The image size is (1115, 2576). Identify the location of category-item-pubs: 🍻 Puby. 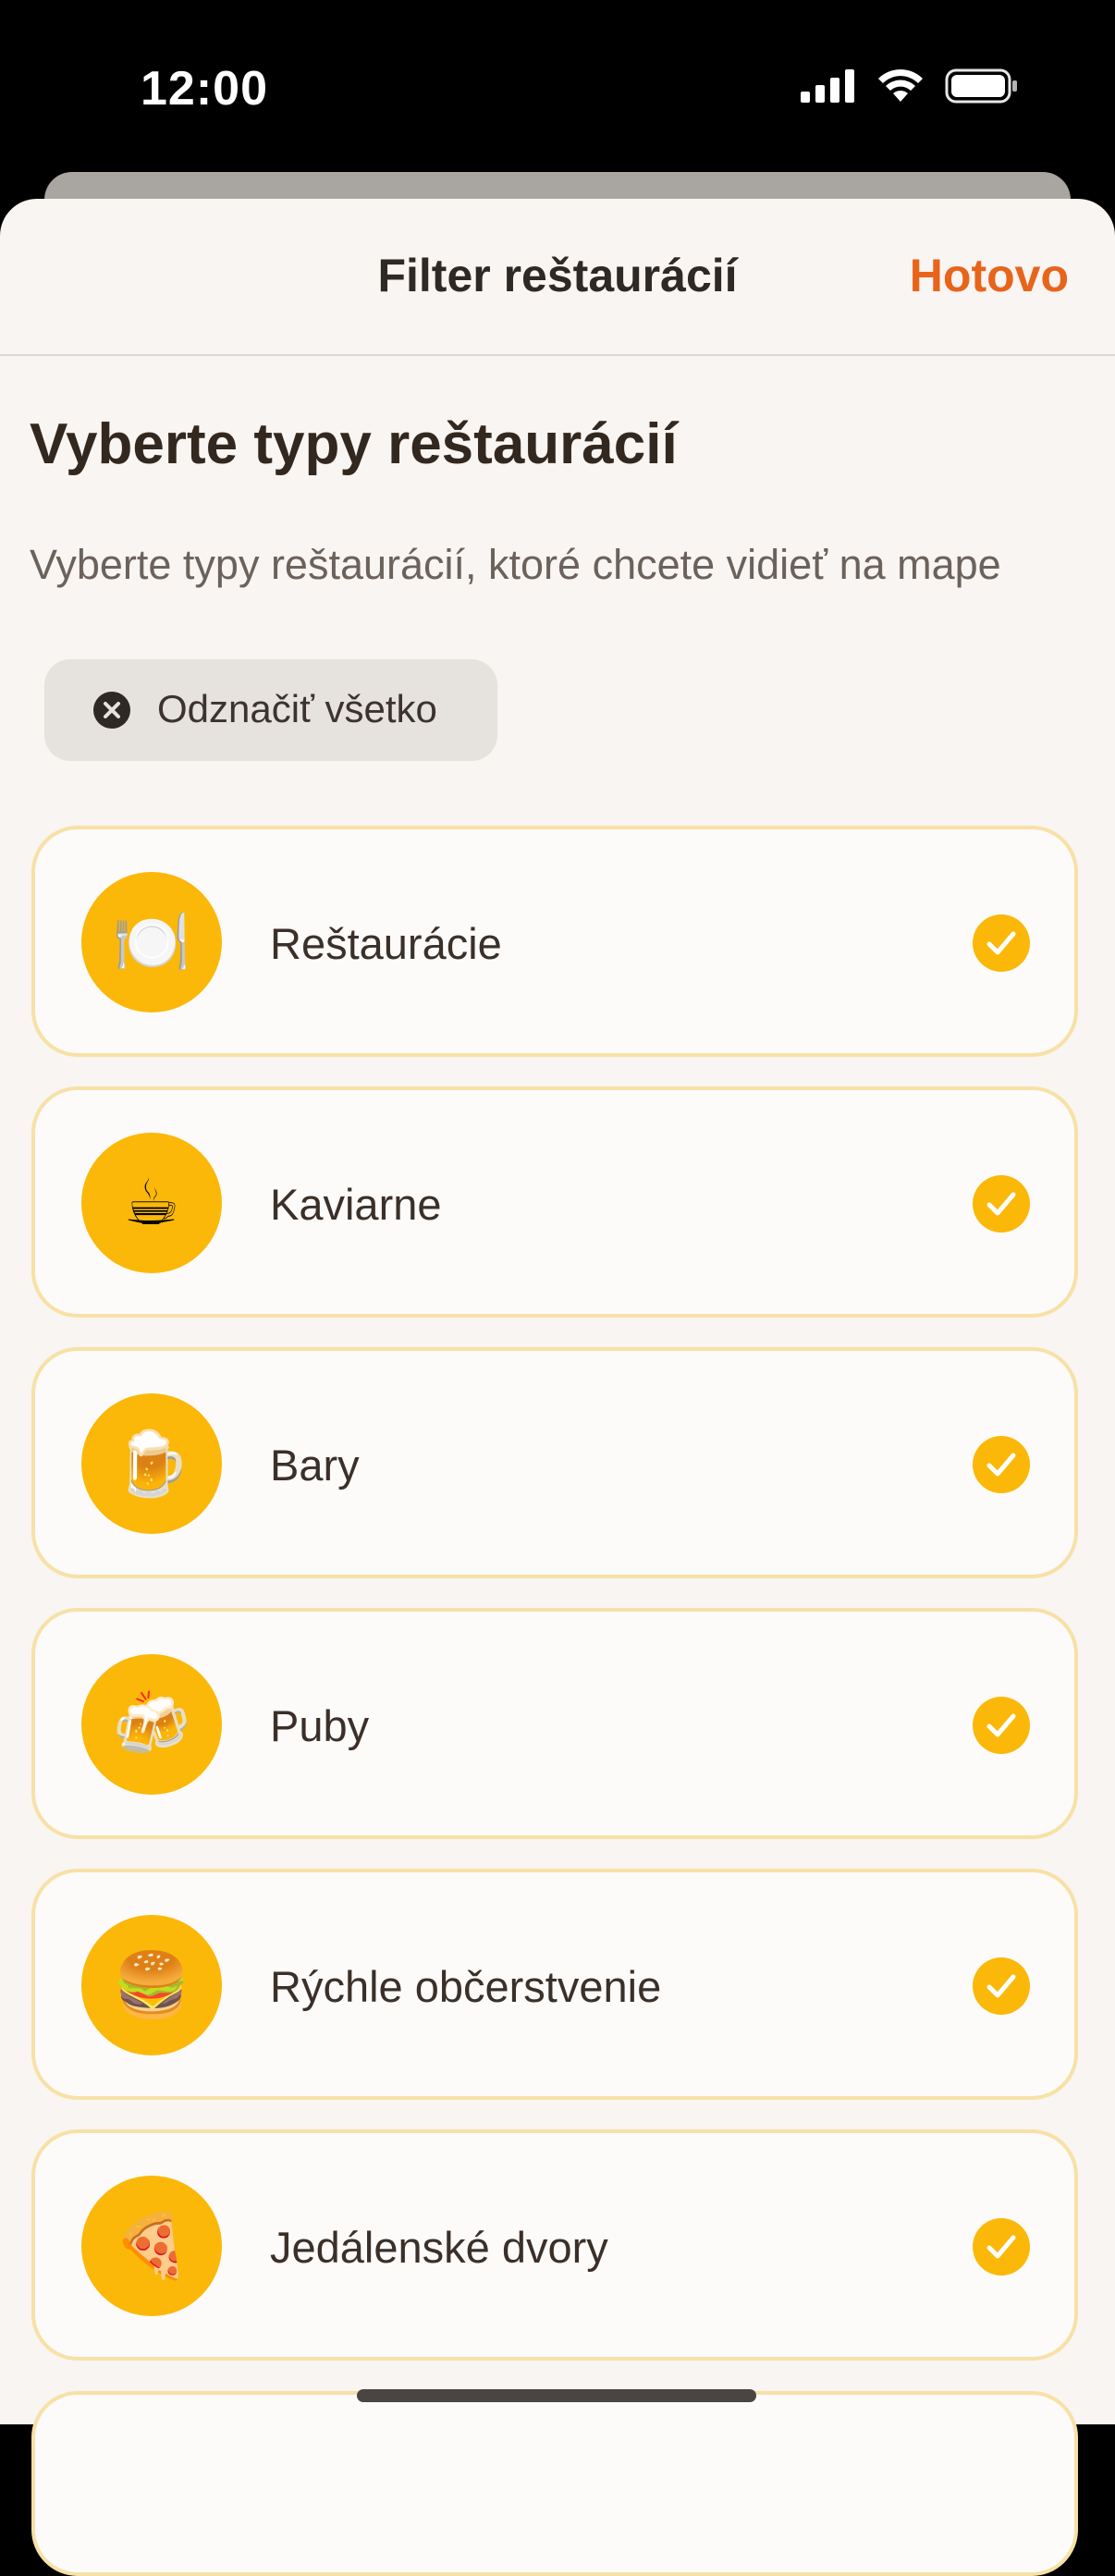
(554, 1724).